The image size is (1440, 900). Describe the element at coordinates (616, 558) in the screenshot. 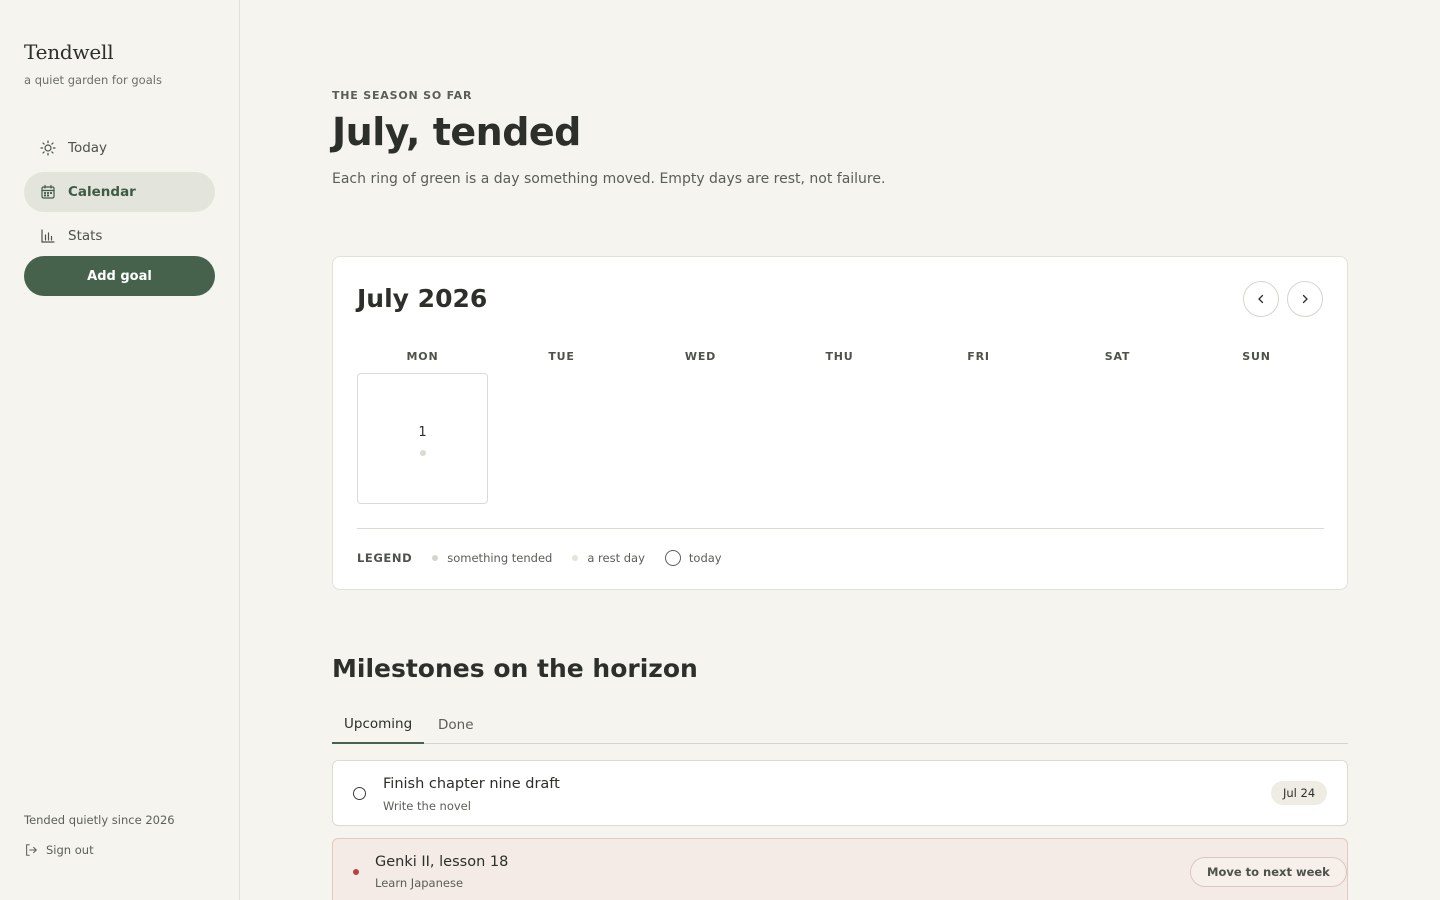

I see `legend-rest: a rest day` at that location.